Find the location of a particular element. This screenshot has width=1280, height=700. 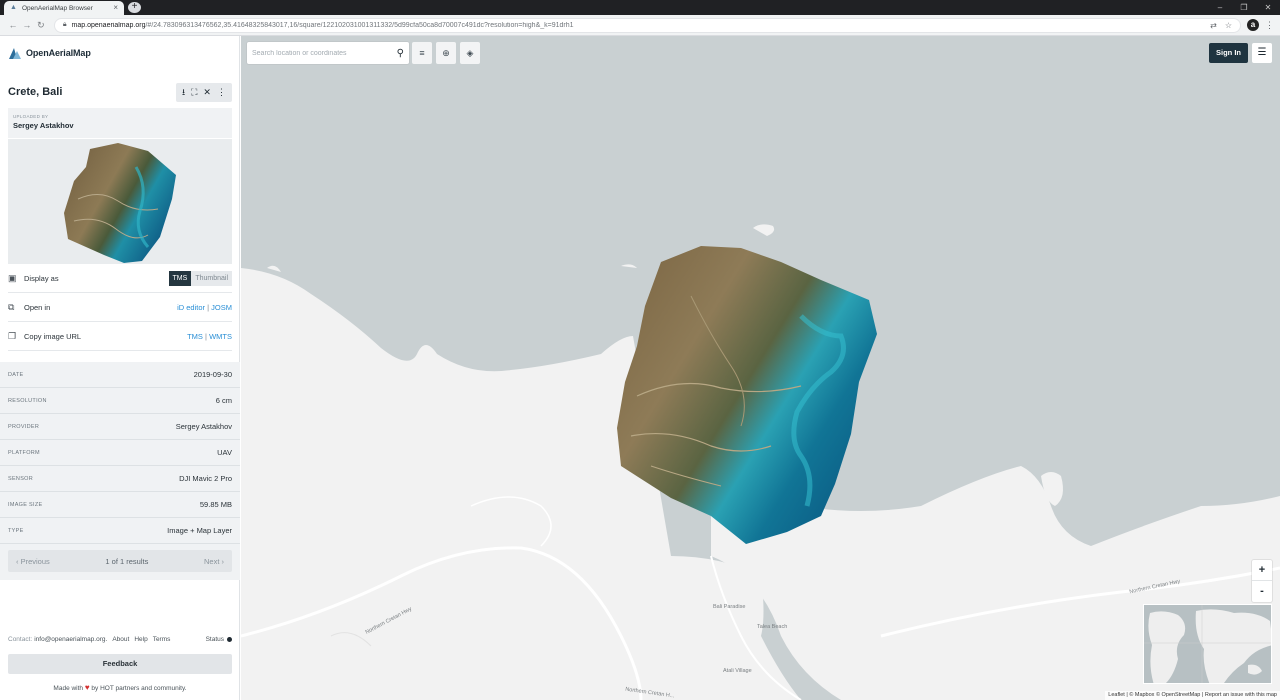

search-input is located at coordinates (324, 53).